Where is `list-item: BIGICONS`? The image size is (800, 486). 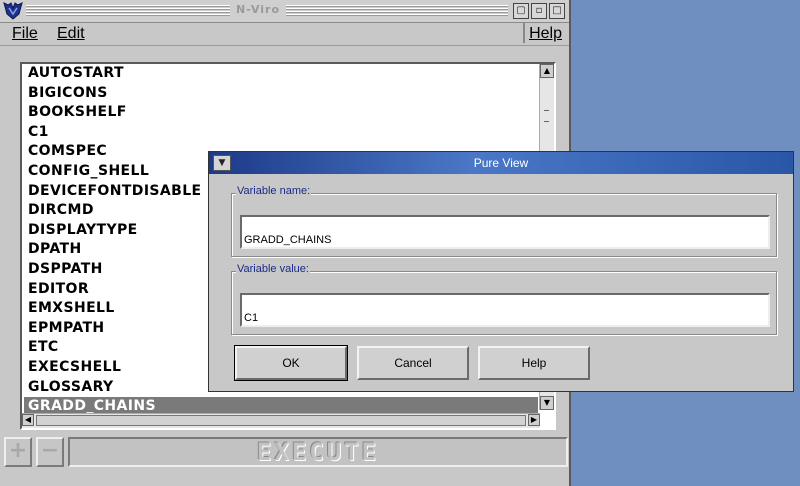 list-item: BIGICONS is located at coordinates (281, 94).